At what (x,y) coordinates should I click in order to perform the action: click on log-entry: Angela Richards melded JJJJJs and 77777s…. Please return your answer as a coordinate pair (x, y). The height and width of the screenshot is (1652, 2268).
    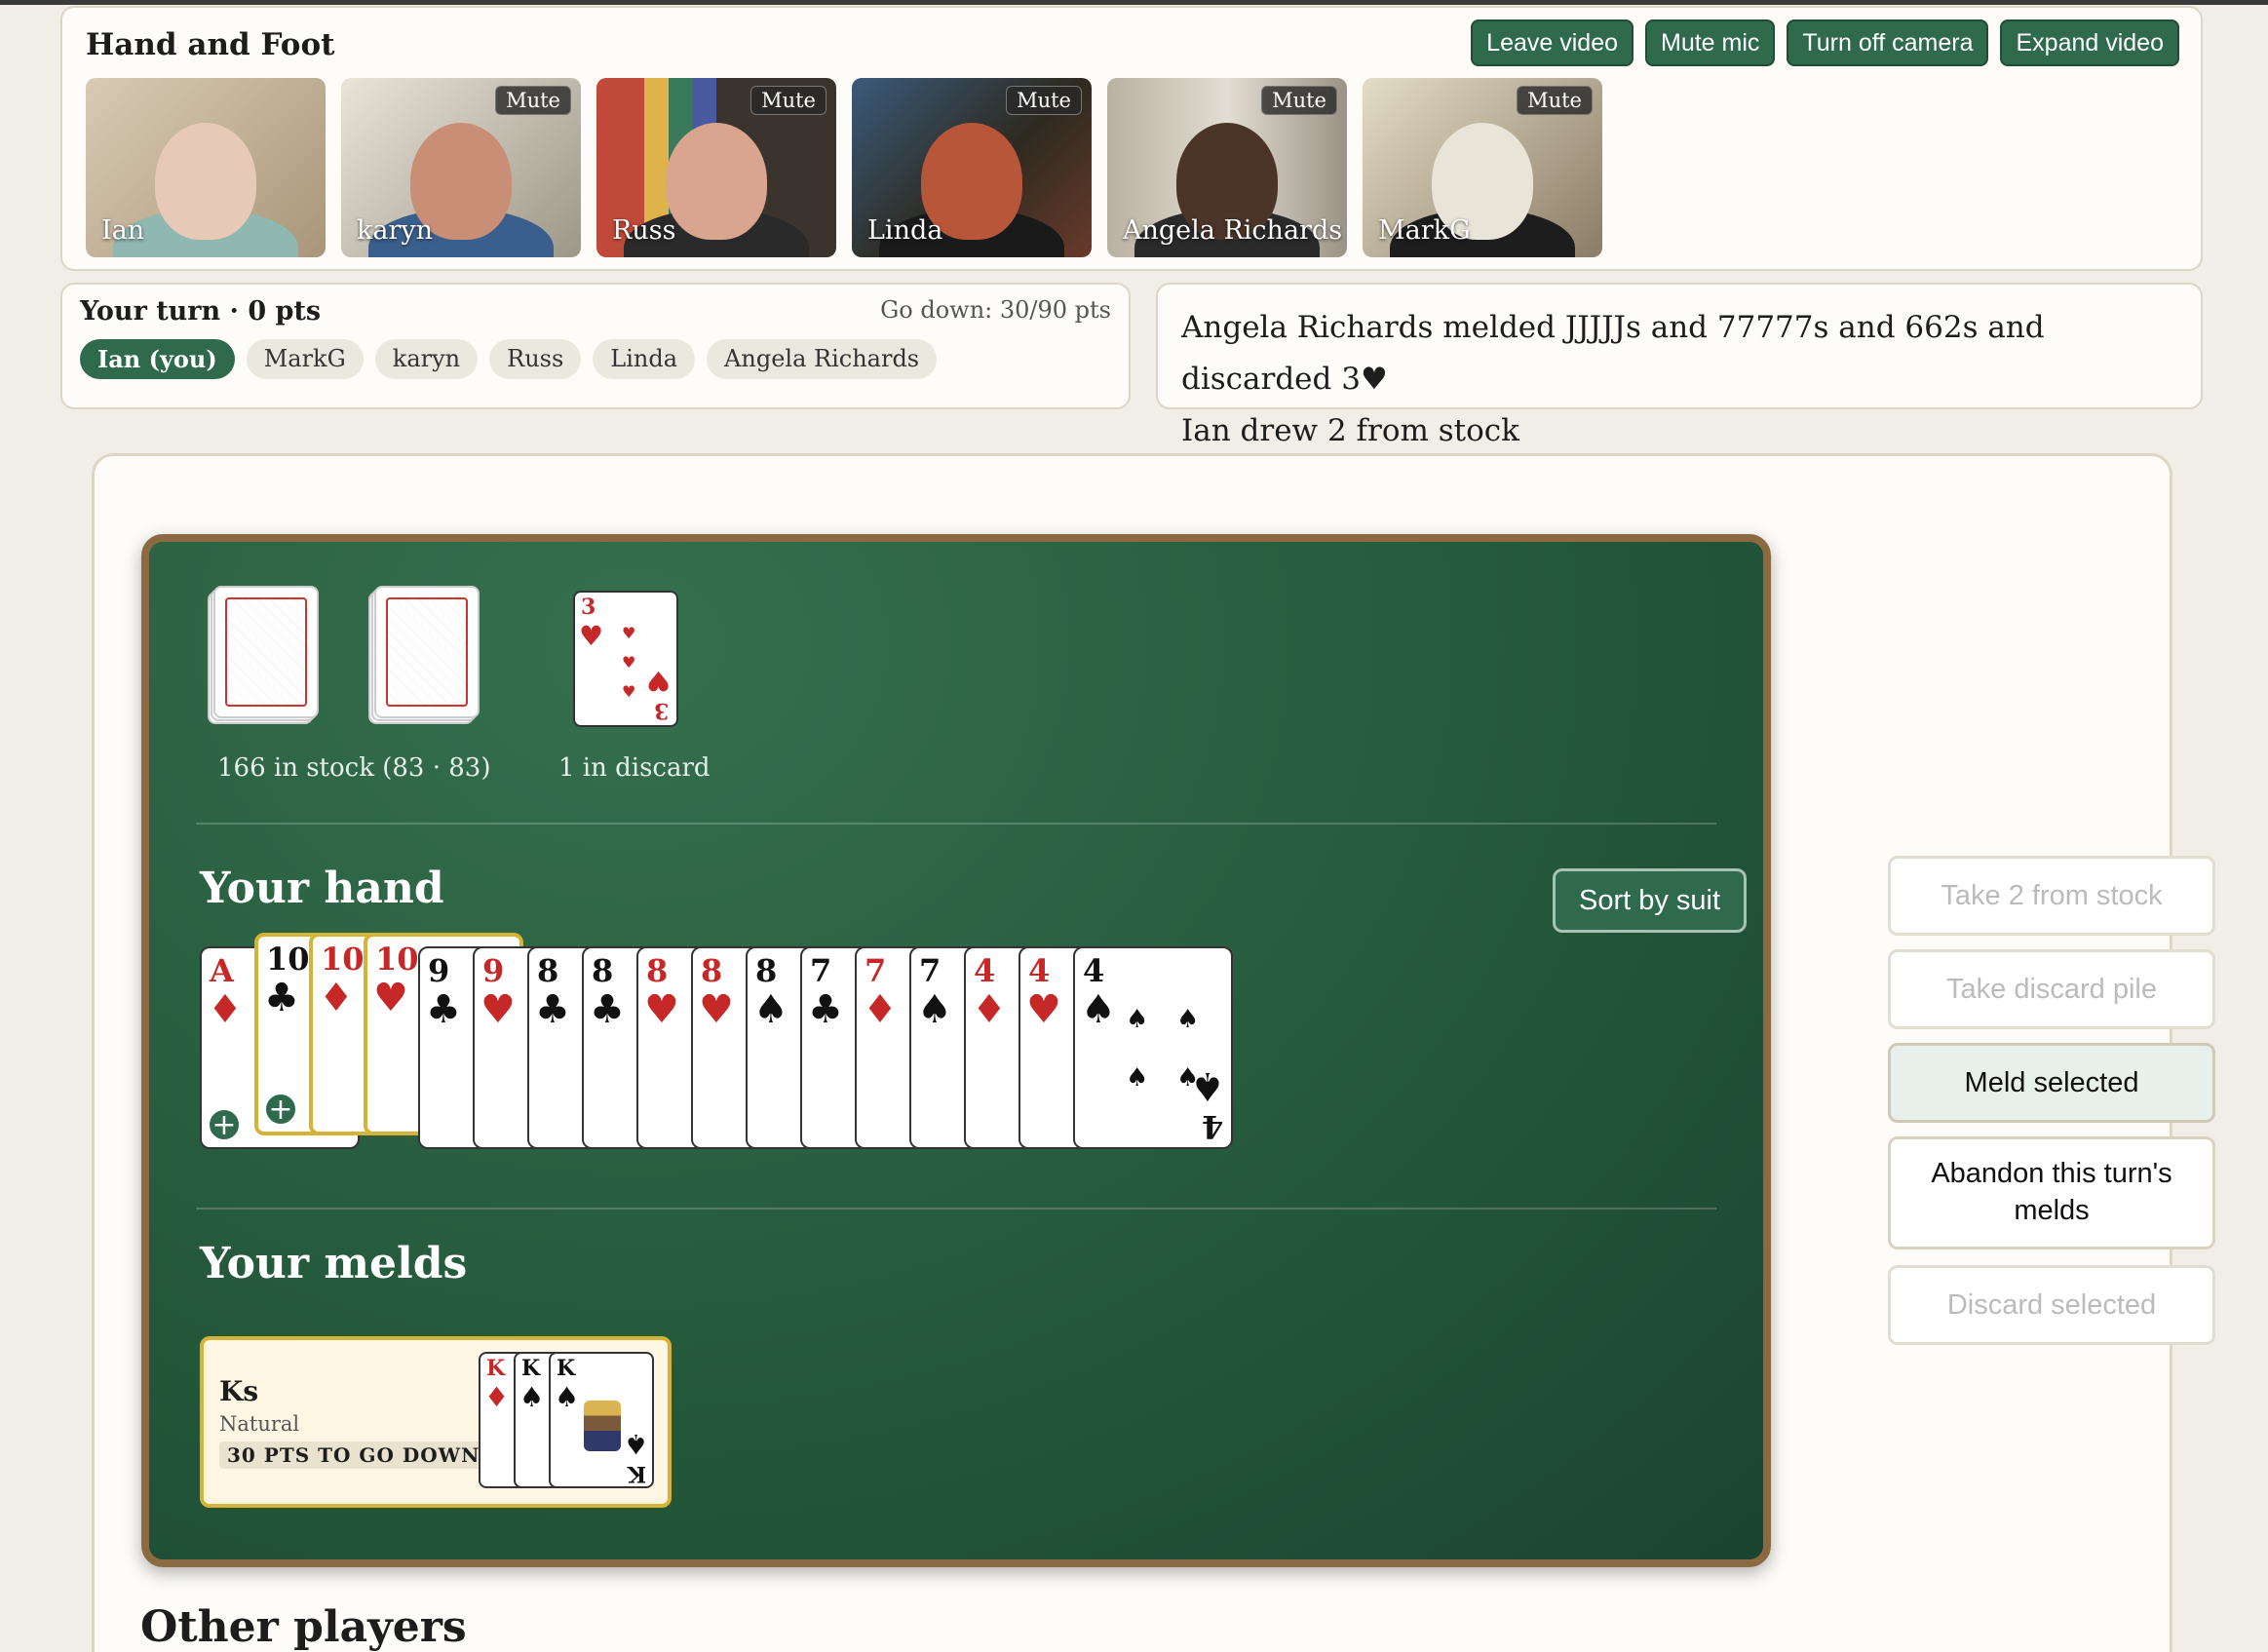
    Looking at the image, I should click on (1613, 354).